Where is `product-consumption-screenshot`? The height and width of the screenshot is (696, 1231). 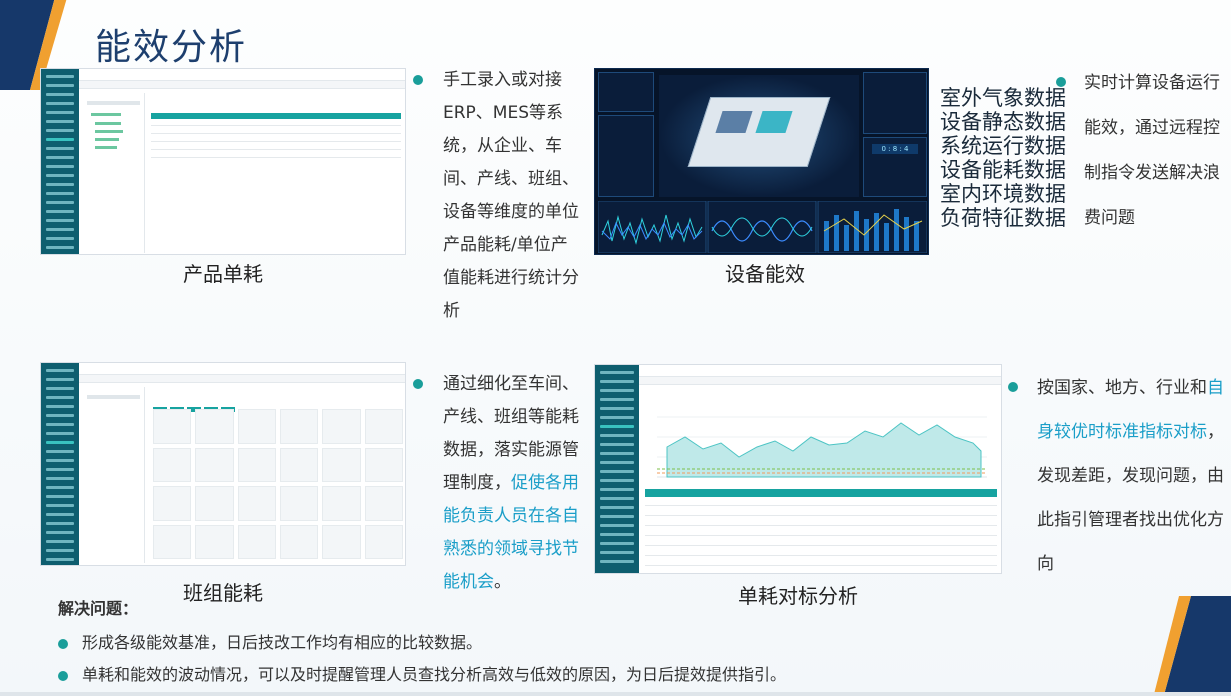
product-consumption-screenshot is located at coordinates (223, 161).